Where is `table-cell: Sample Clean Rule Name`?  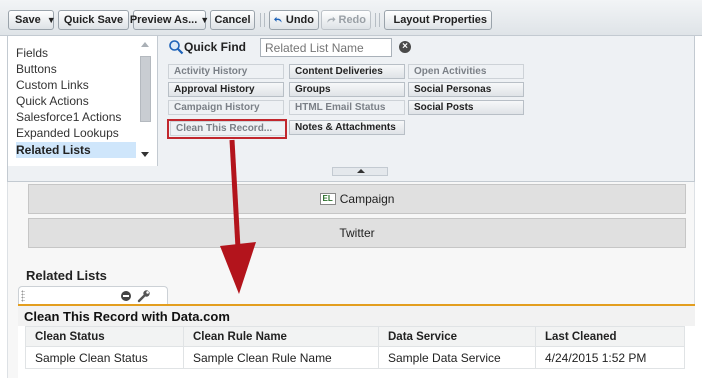 table-cell: Sample Clean Rule Name is located at coordinates (281, 357).